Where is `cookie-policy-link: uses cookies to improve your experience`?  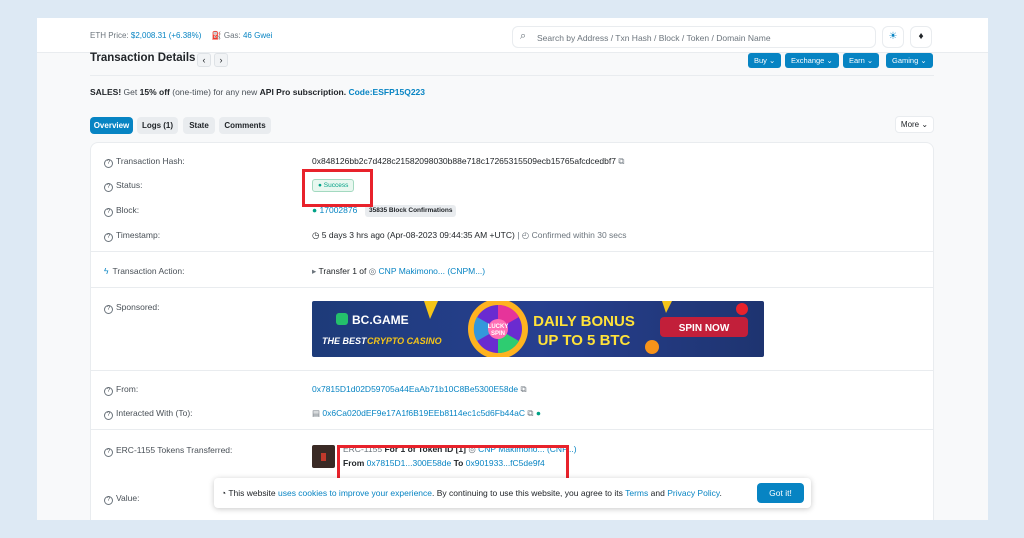 cookie-policy-link: uses cookies to improve your experience is located at coordinates (355, 493).